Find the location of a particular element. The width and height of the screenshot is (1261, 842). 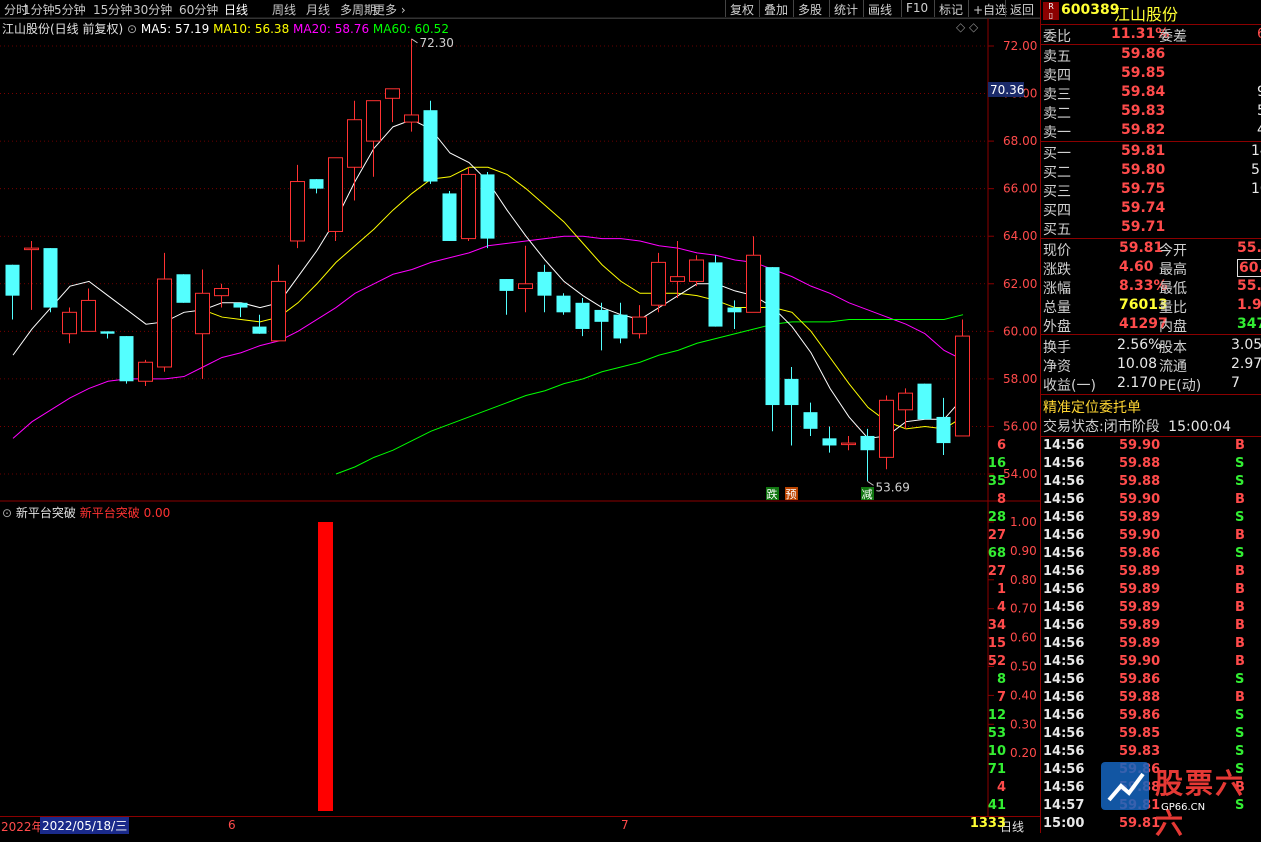

month-7-label: 7 is located at coordinates (625, 825).